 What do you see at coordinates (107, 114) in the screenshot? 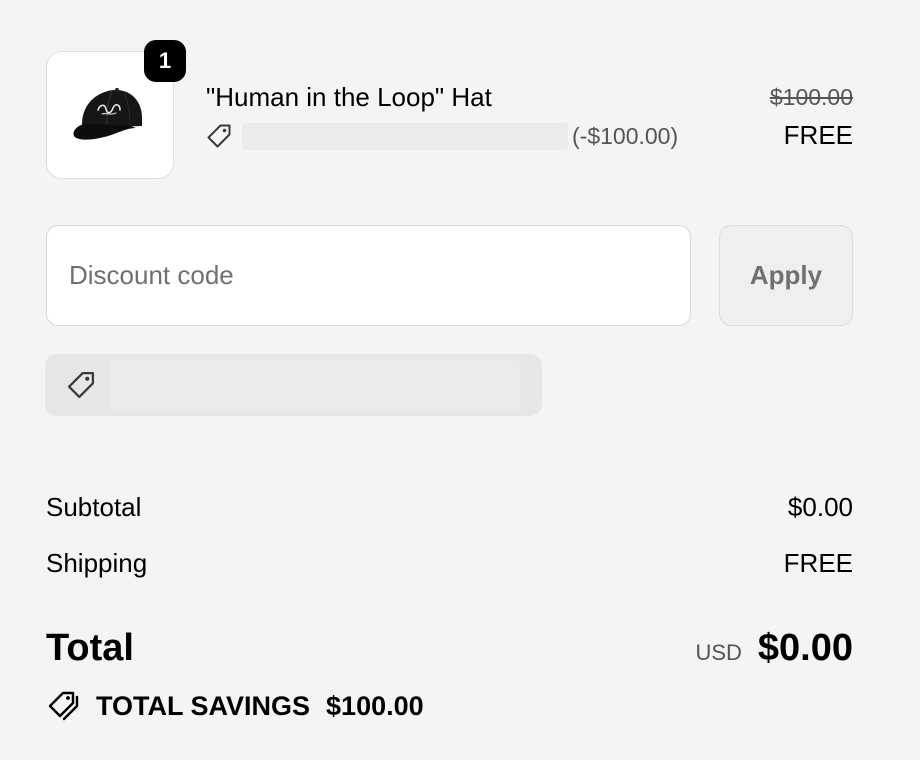
I see `cap-icon` at bounding box center [107, 114].